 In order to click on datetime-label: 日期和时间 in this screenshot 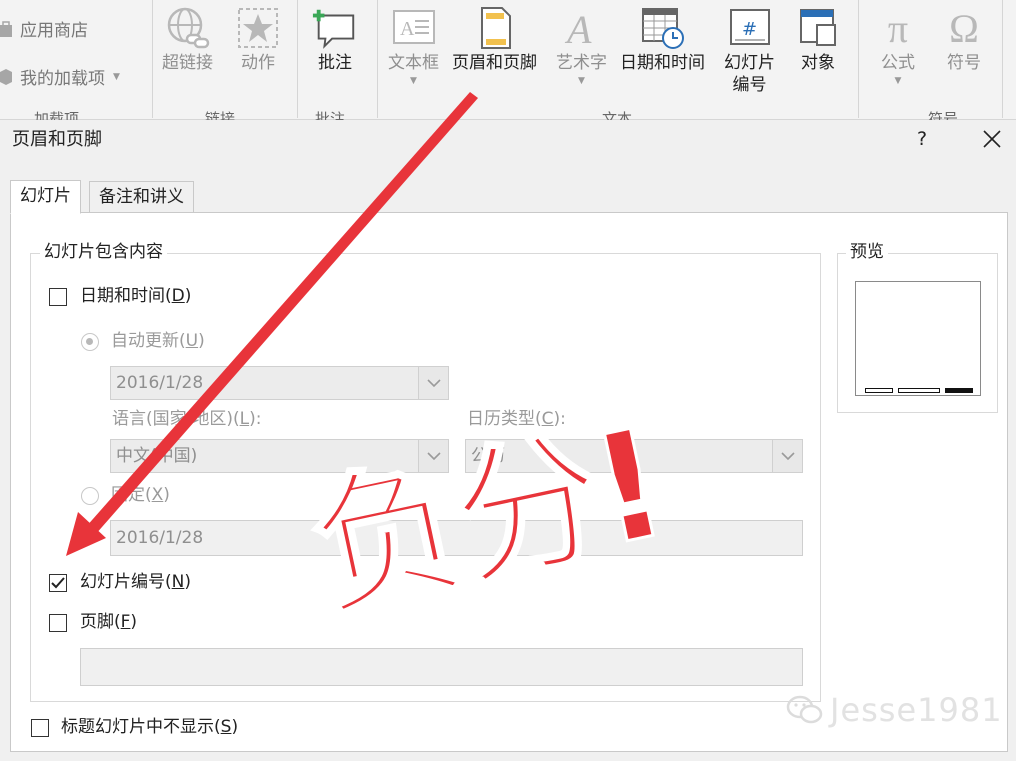, I will do `click(662, 63)`.